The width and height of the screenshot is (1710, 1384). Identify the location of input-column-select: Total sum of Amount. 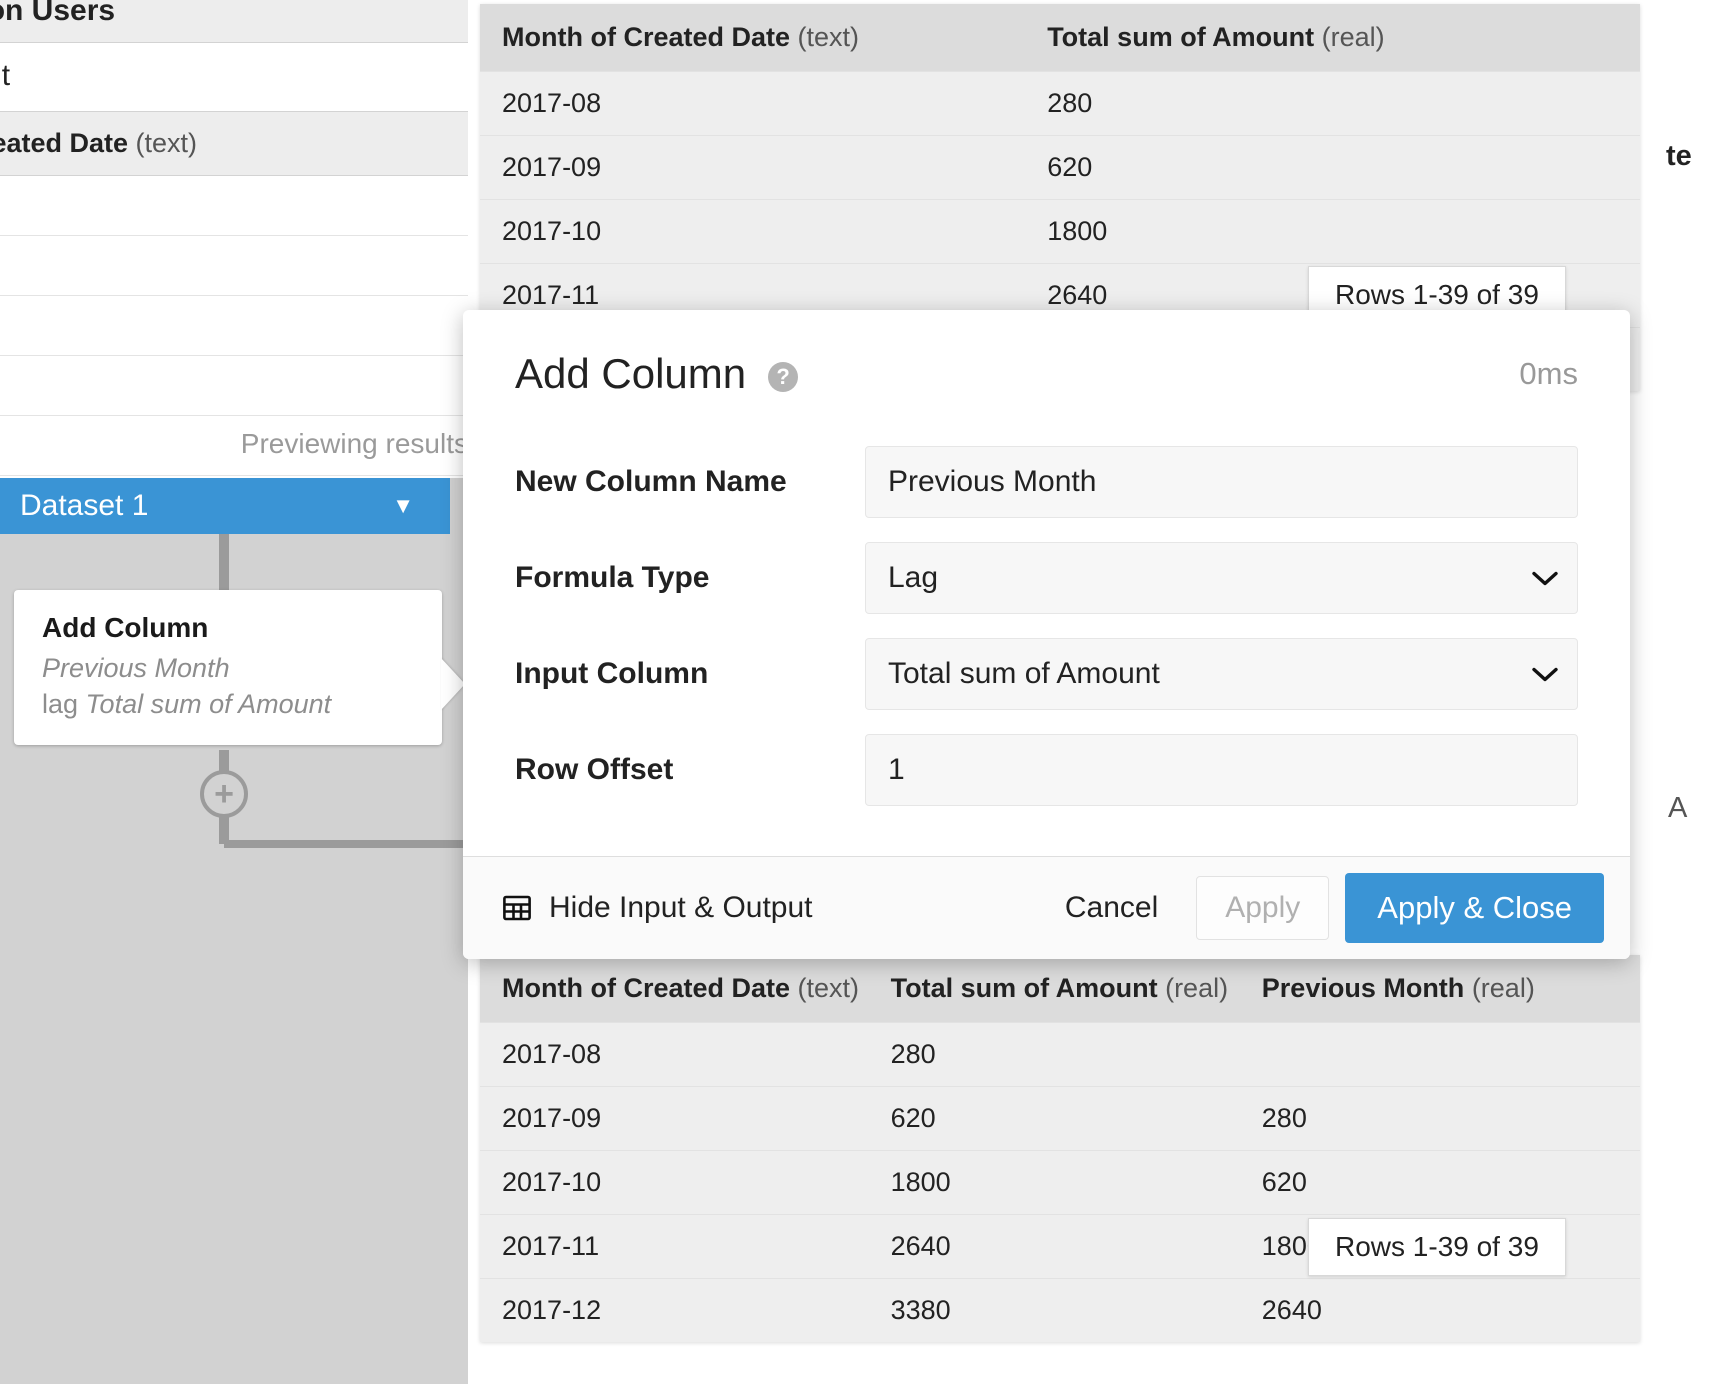
(1221, 674).